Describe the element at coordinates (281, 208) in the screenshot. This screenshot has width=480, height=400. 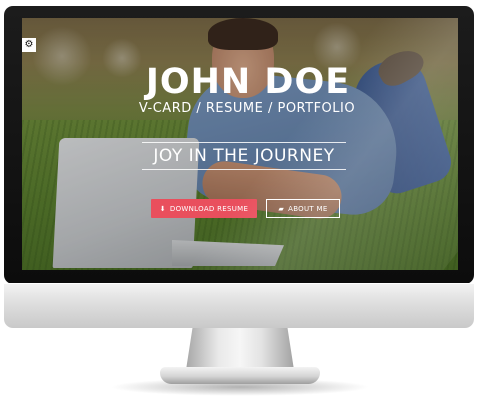
I see `briefcase-icon: ▰` at that location.